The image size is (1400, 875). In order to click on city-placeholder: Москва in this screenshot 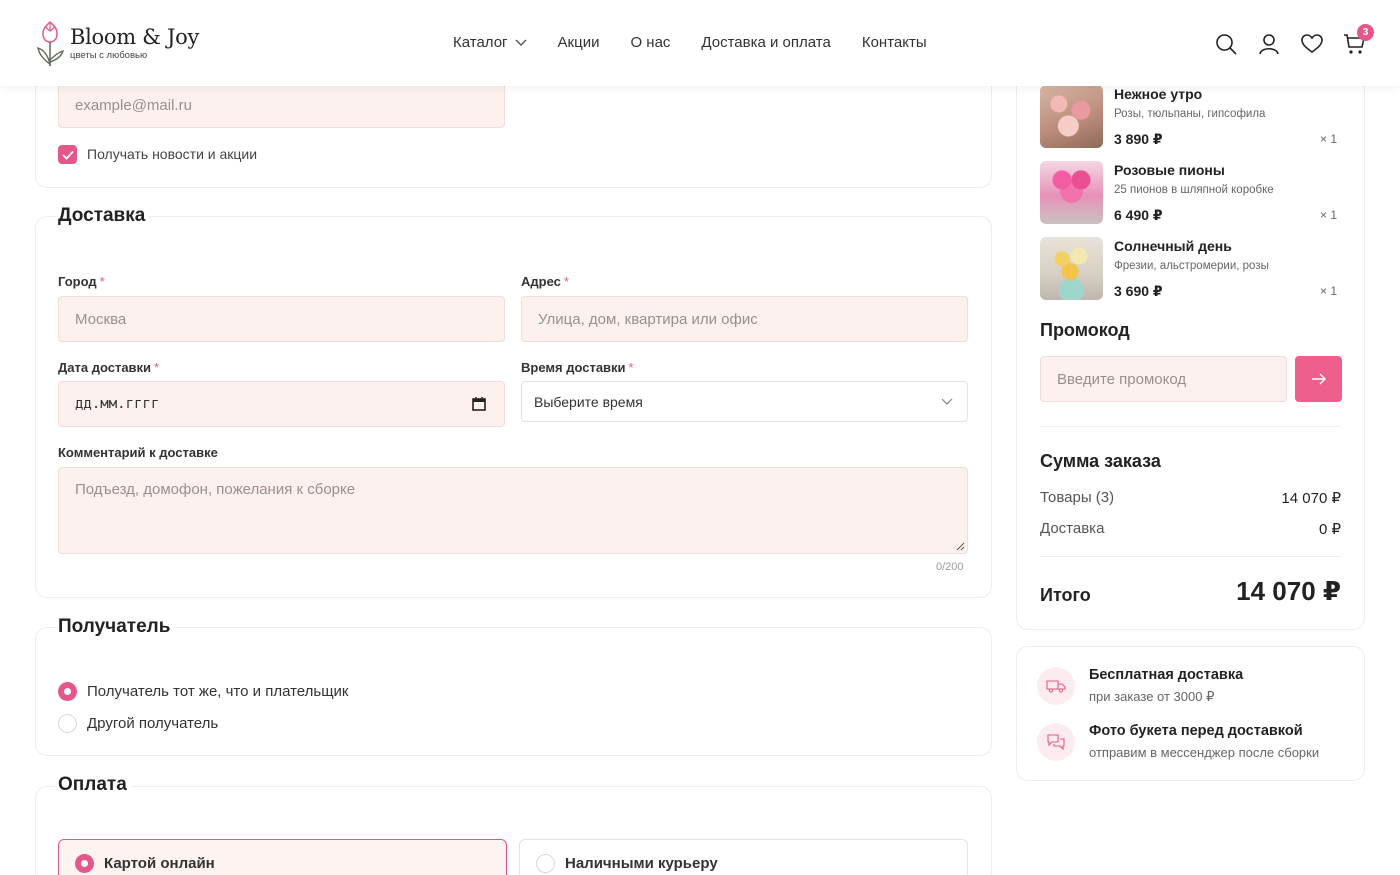, I will do `click(101, 319)`.